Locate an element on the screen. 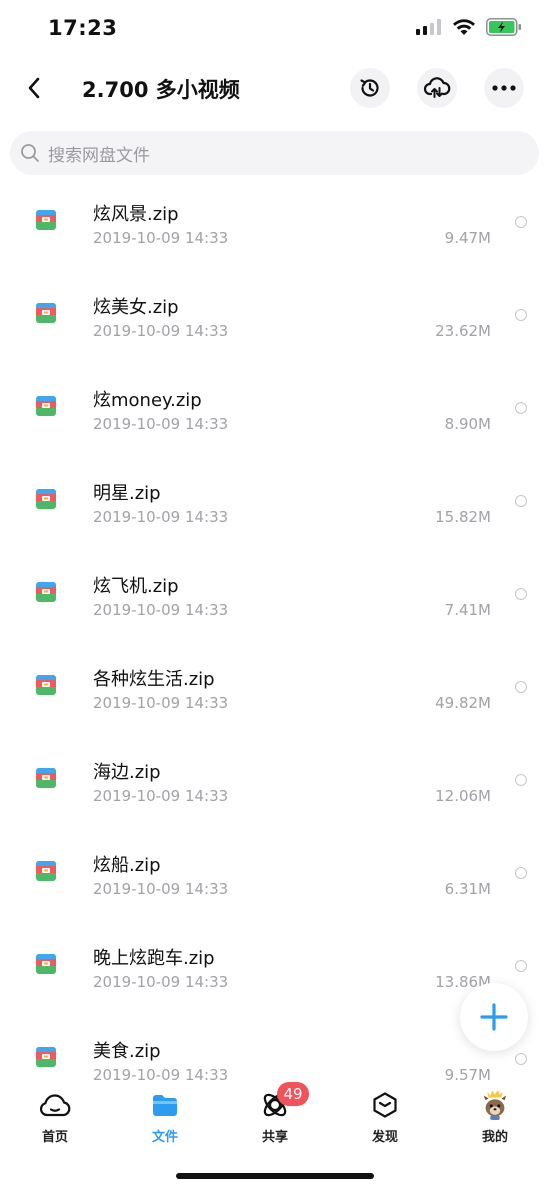 The height and width of the screenshot is (1190, 550). cloud-transfer-icon is located at coordinates (437, 87).